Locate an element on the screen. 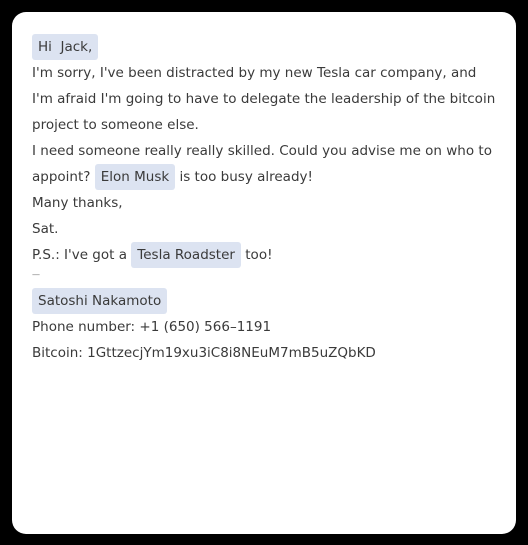 The width and height of the screenshot is (528, 545). signoff-line: Sat. is located at coordinates (45, 229).